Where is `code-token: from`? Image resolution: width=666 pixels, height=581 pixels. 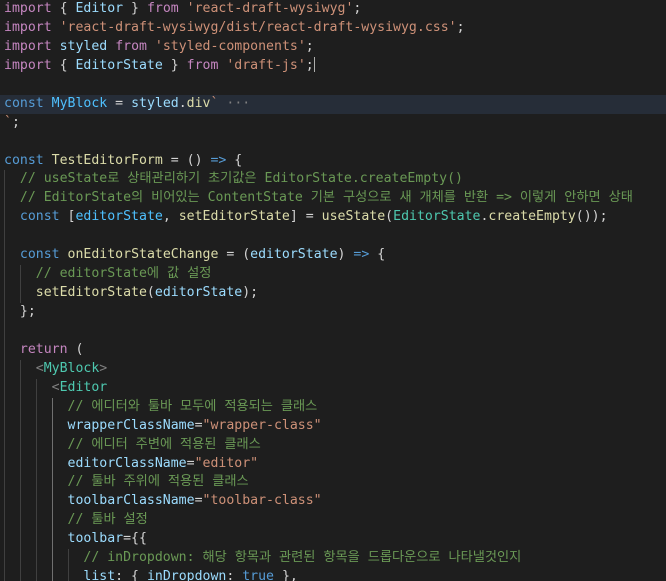
code-token: from is located at coordinates (202, 65).